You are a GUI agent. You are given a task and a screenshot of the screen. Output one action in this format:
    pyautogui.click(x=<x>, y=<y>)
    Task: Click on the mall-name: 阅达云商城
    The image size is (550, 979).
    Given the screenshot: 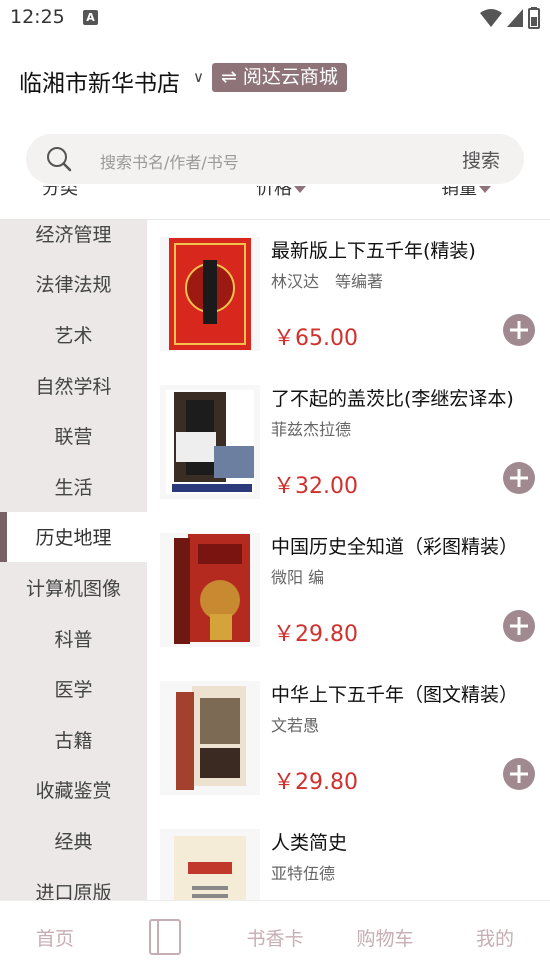 What is the action you would take?
    pyautogui.click(x=290, y=77)
    